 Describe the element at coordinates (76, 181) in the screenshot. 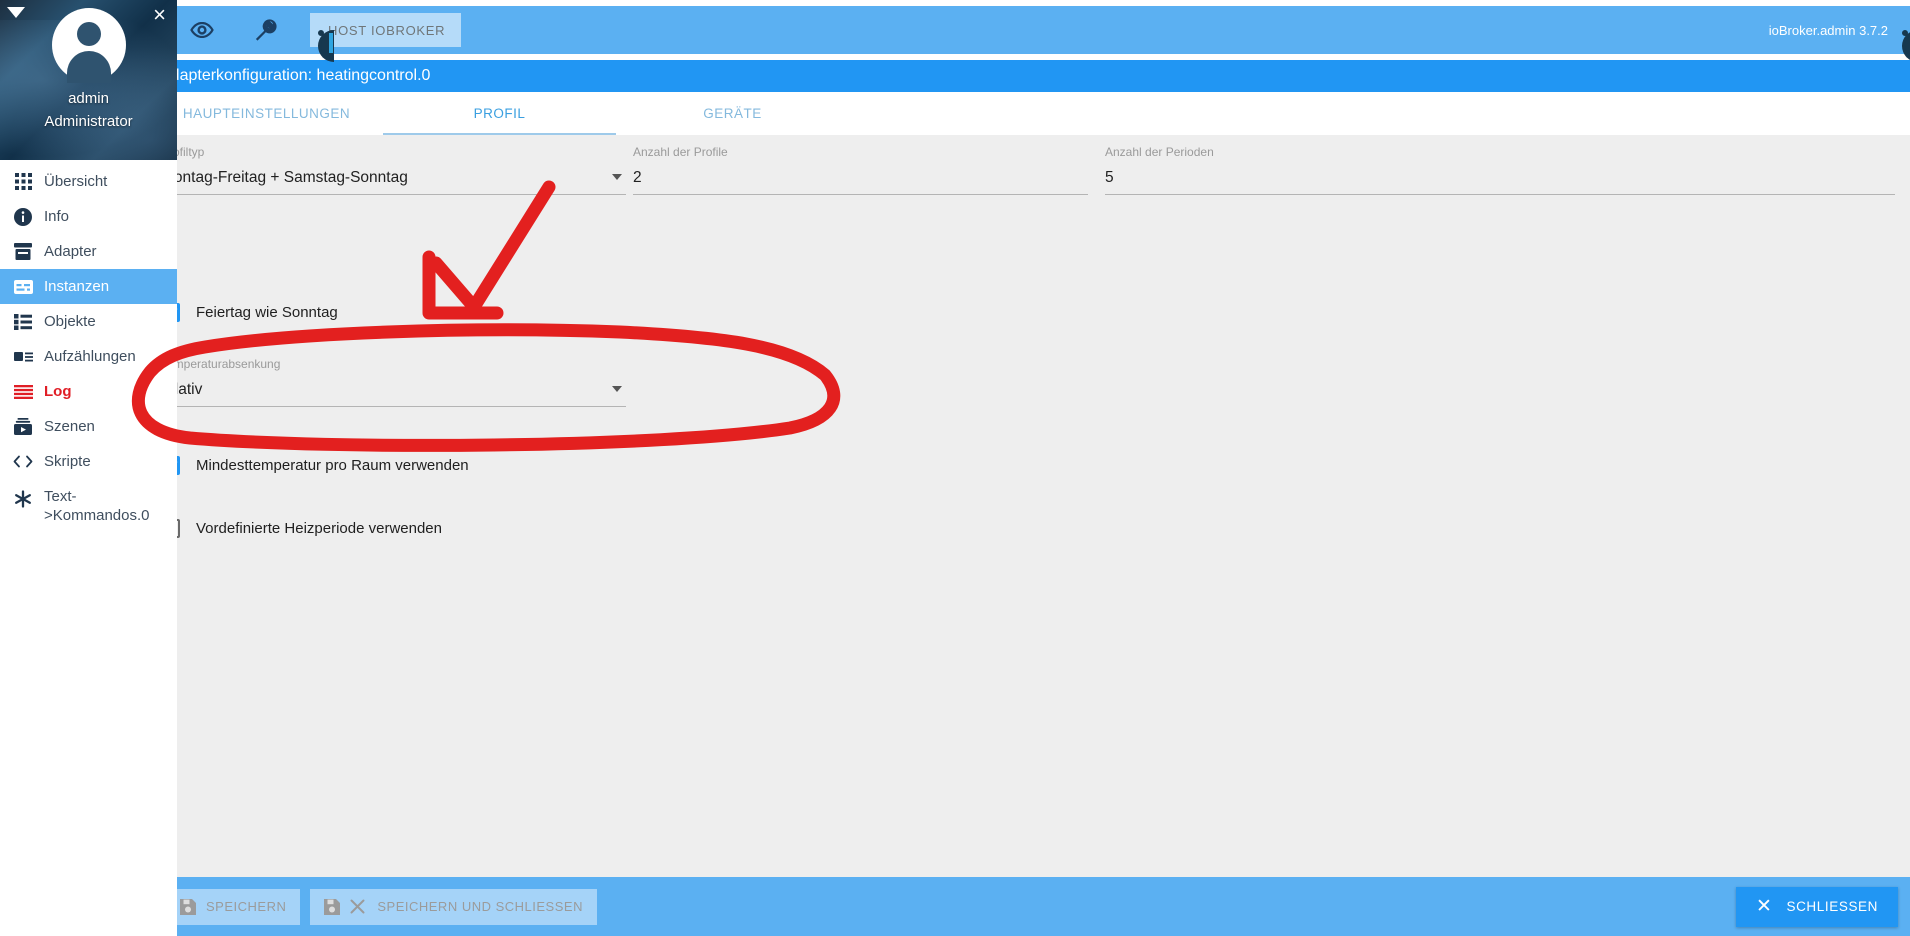

I see `sidebar-item-label: Übersicht` at that location.